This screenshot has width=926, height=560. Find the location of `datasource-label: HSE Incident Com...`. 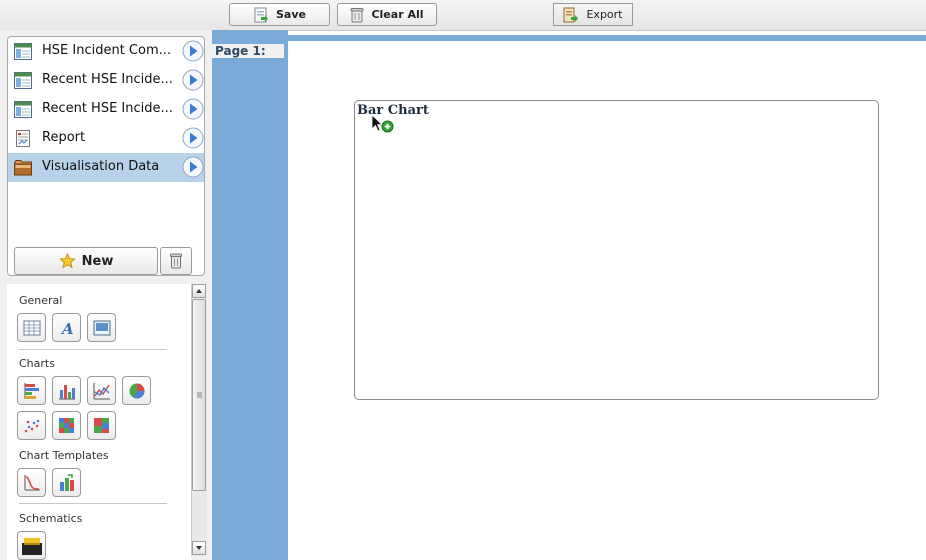

datasource-label: HSE Incident Com... is located at coordinates (107, 50).